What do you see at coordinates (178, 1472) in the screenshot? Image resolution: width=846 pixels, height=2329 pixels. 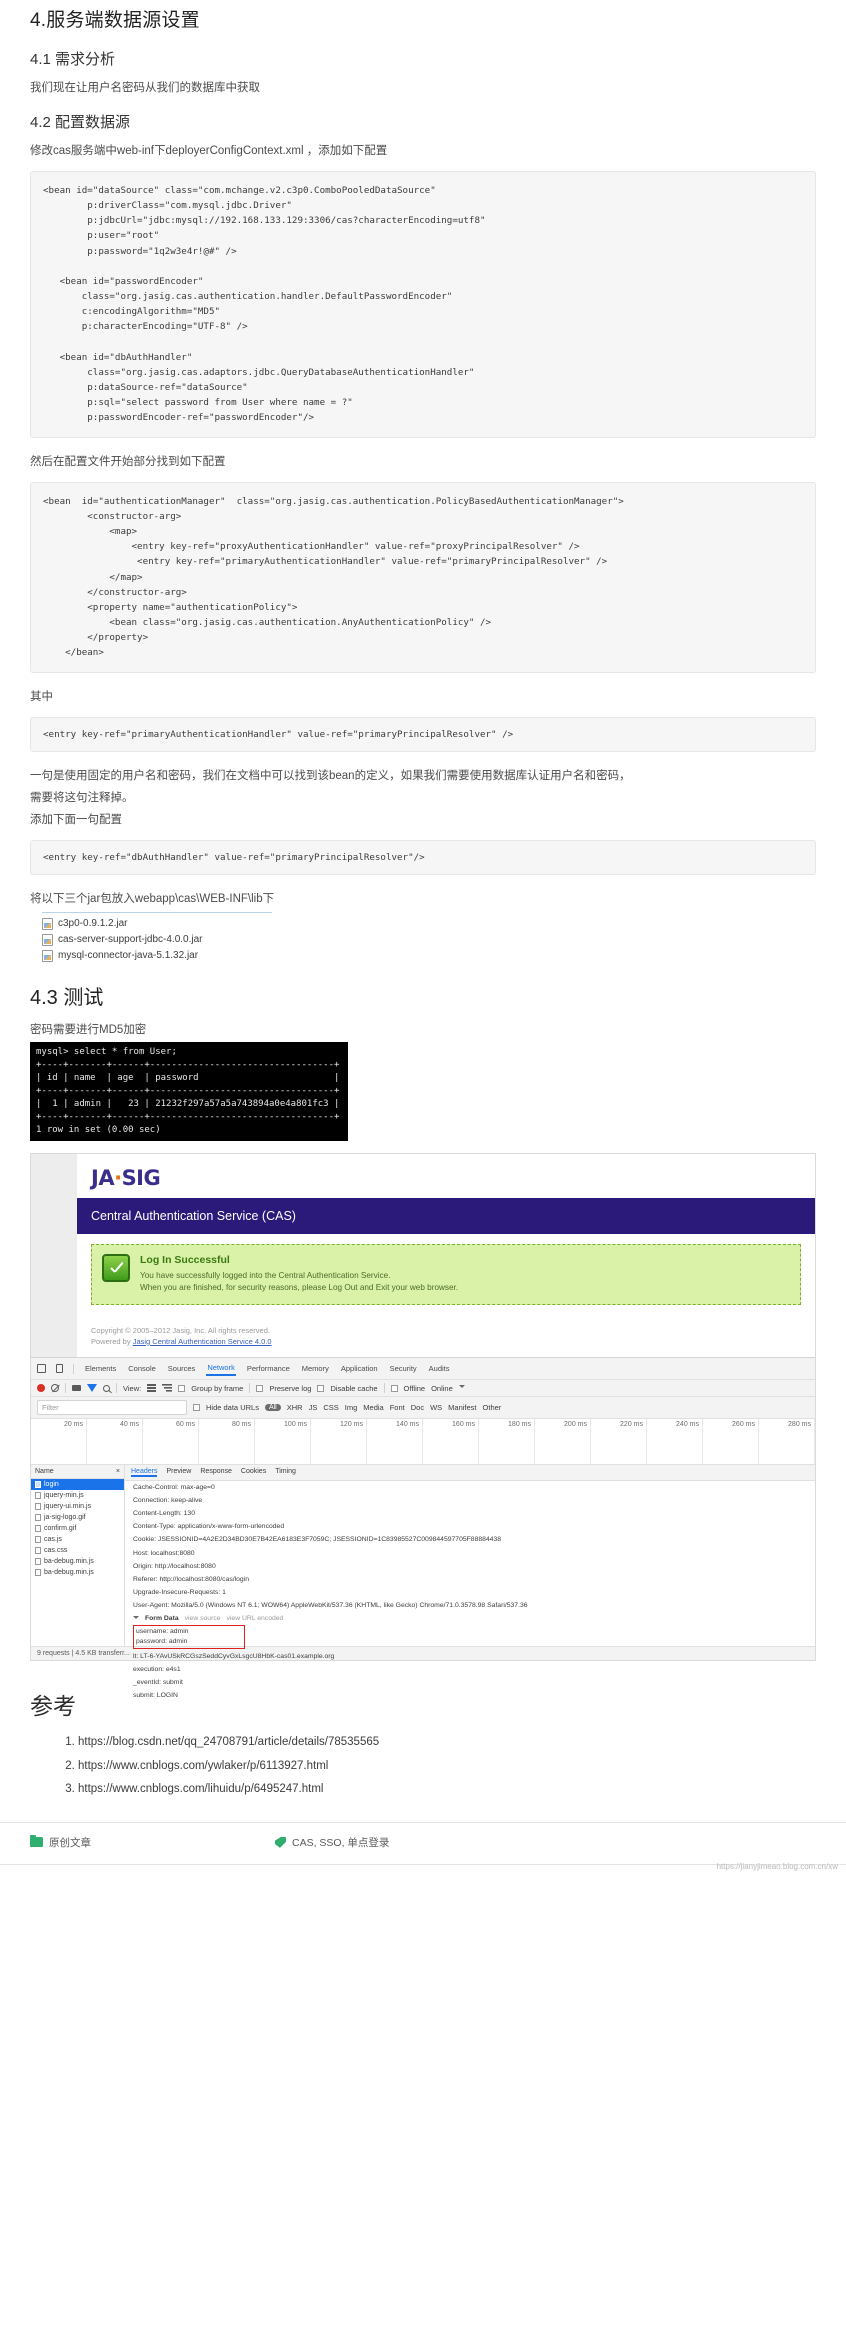 I see `tab-preview: Preview` at bounding box center [178, 1472].